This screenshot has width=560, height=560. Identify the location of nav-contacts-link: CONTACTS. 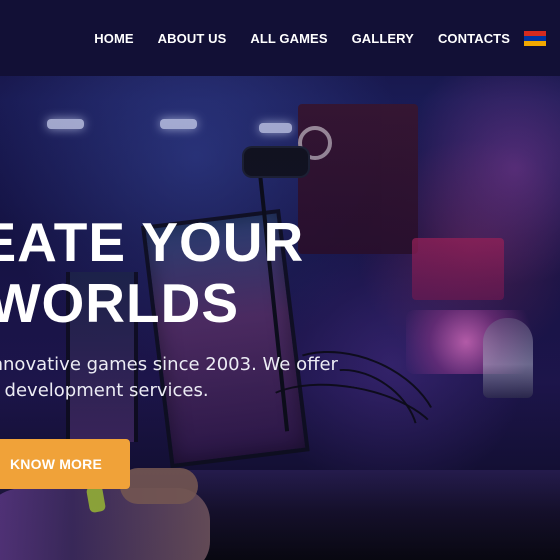
(474, 38).